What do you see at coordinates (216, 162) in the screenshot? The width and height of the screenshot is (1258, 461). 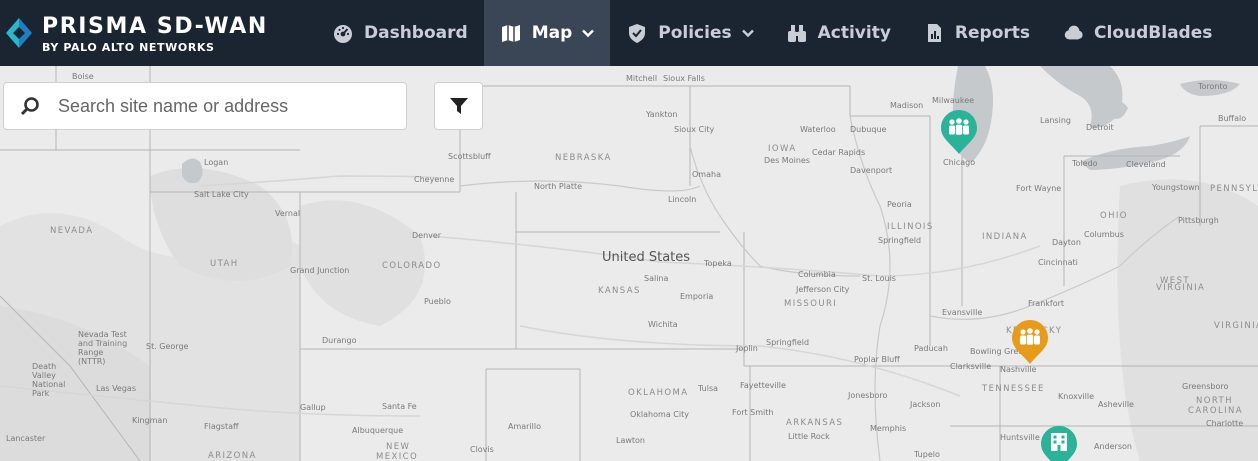 I see `city-label: Logan` at bounding box center [216, 162].